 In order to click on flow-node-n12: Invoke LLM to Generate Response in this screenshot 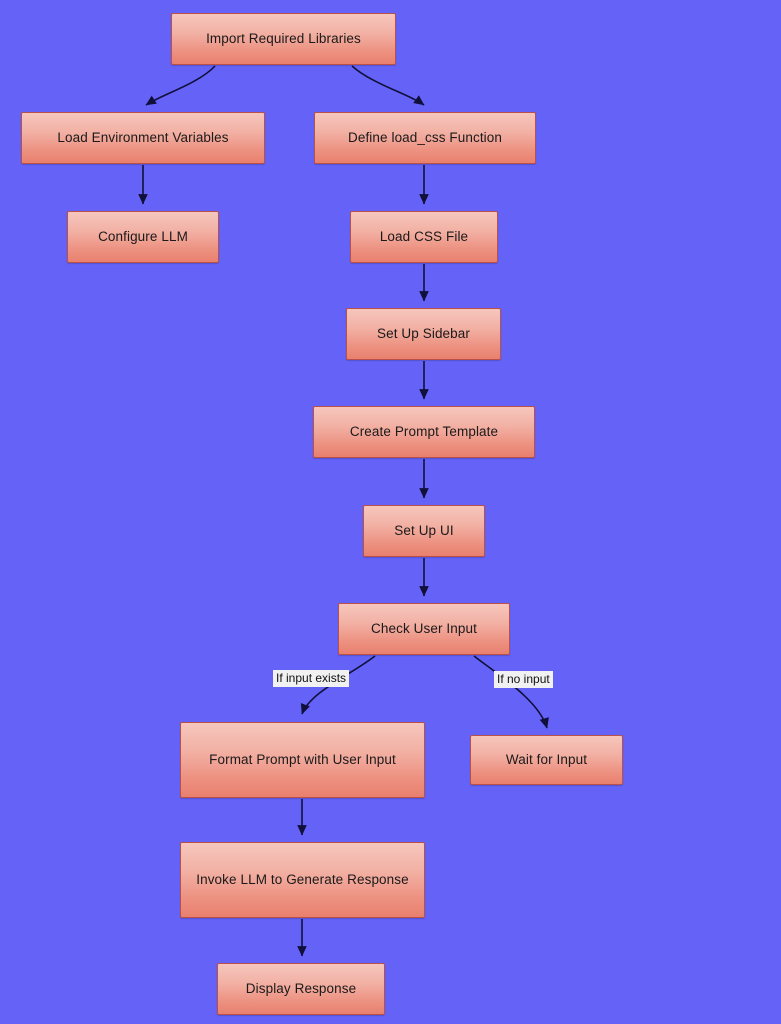, I will do `click(302, 880)`.